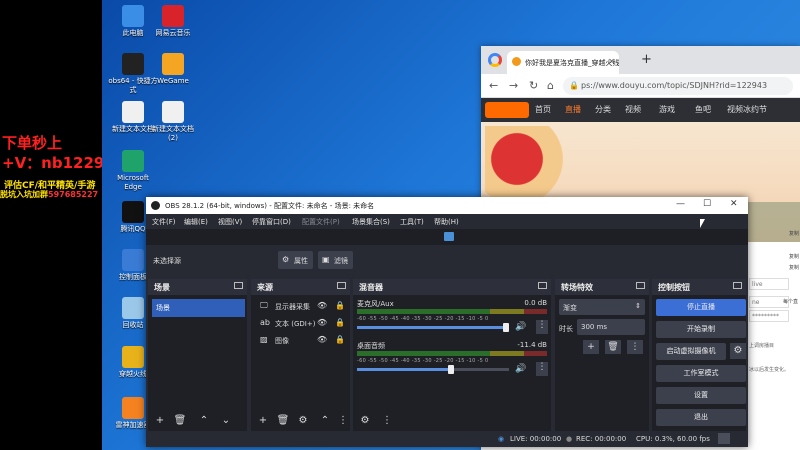 The width and height of the screenshot is (800, 450). What do you see at coordinates (611, 327) in the screenshot?
I see `duration-input: 300 ms` at bounding box center [611, 327].